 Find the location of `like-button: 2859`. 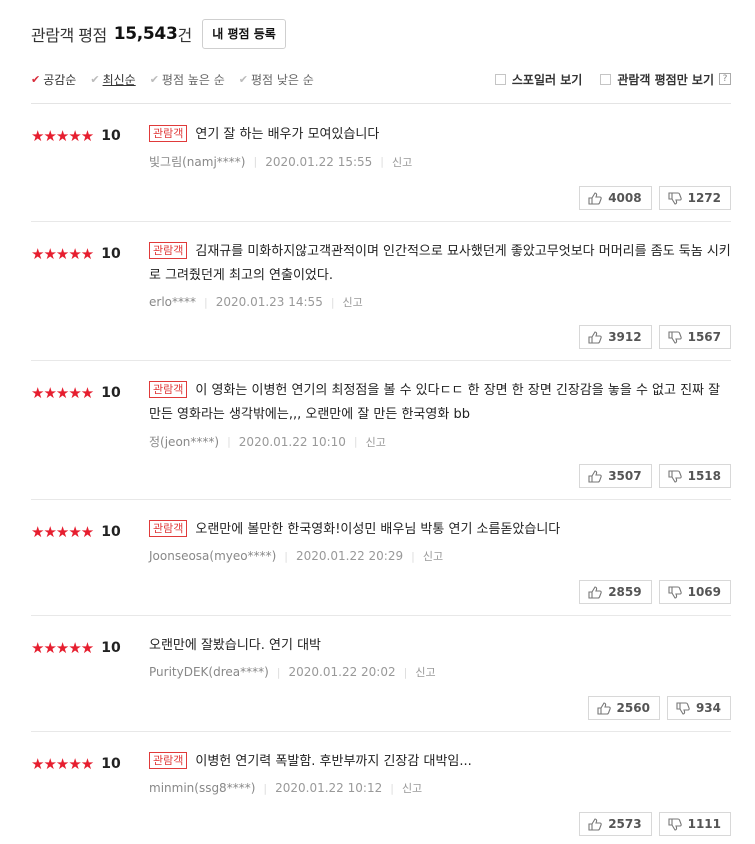

like-button: 2859 is located at coordinates (615, 592).